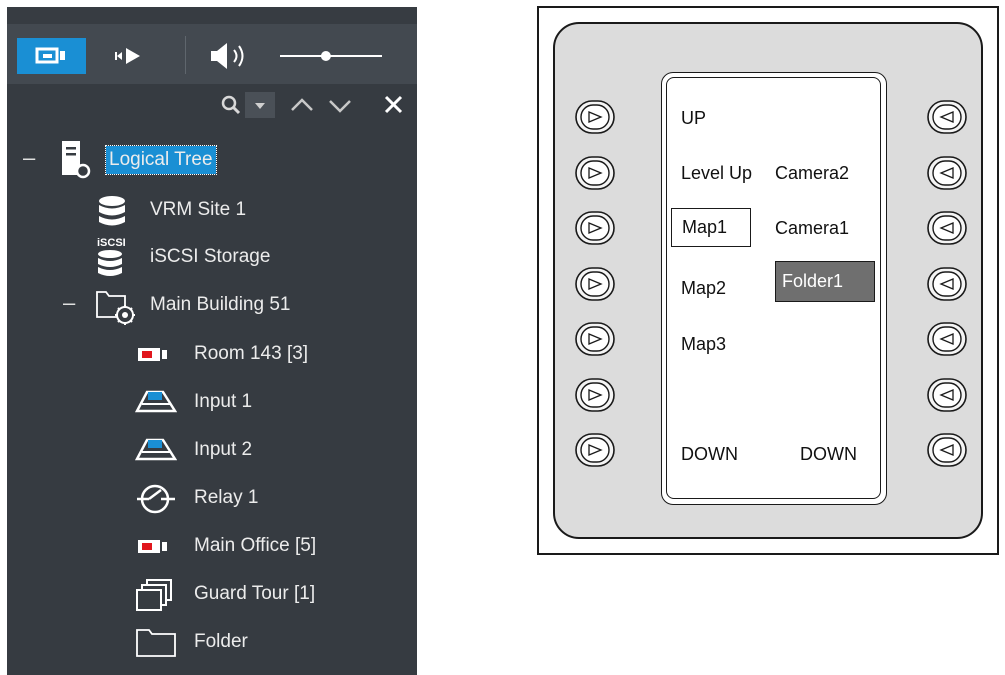 This screenshot has width=1005, height=675. Describe the element at coordinates (812, 173) in the screenshot. I see `display-cell-camera2: Camera2` at that location.